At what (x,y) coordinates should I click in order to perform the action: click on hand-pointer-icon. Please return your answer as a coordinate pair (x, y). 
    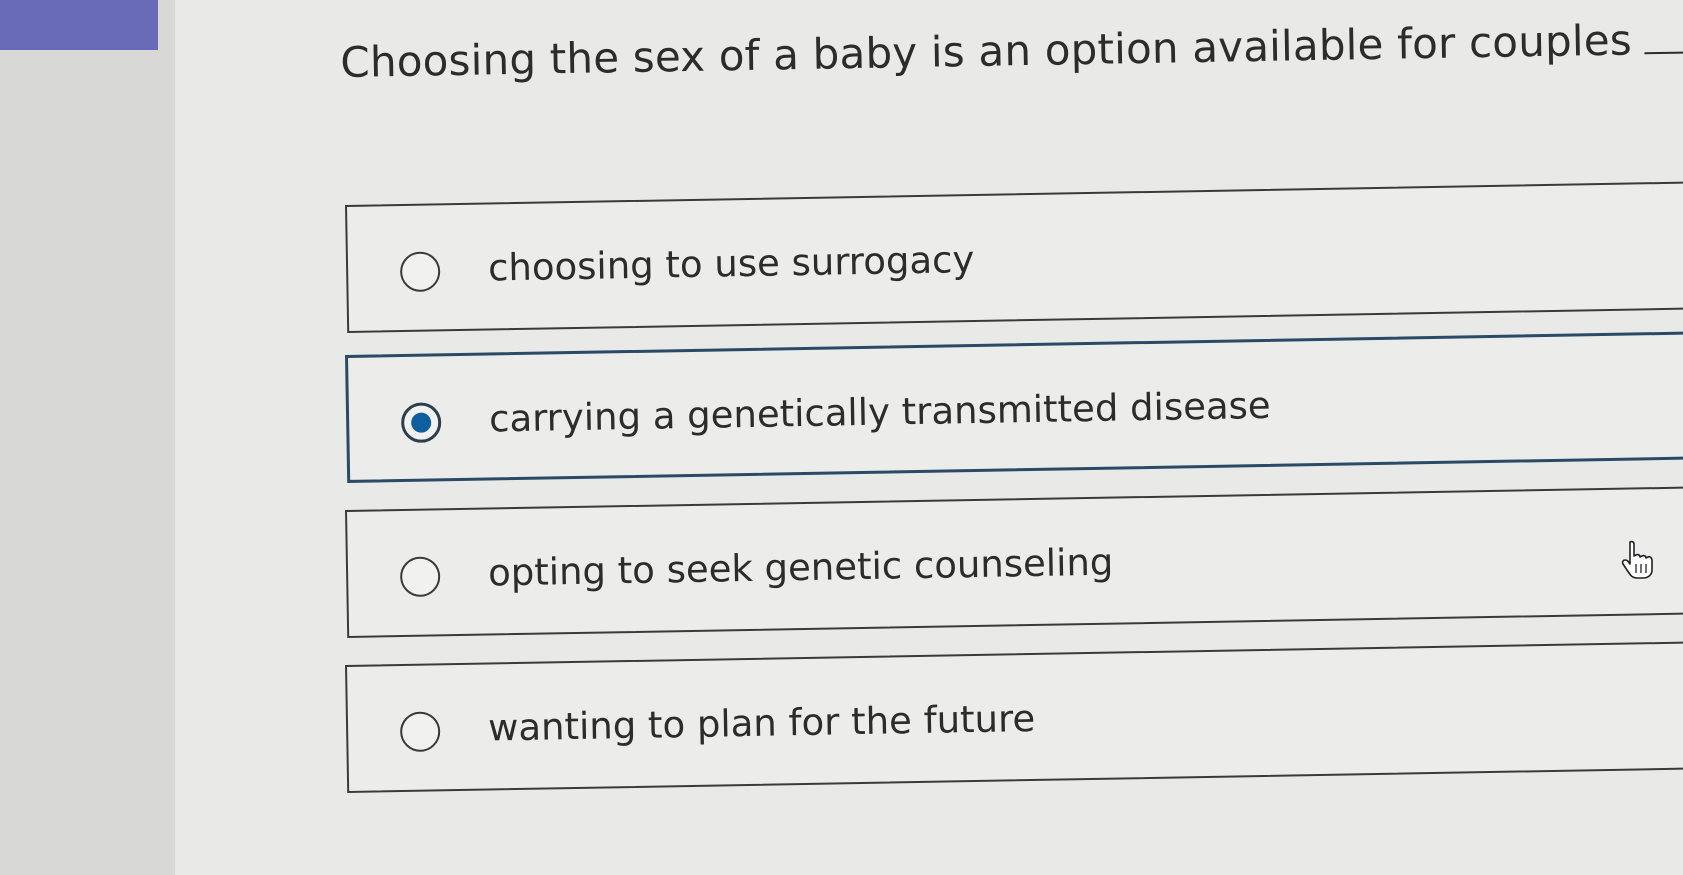
    Looking at the image, I should click on (1637, 559).